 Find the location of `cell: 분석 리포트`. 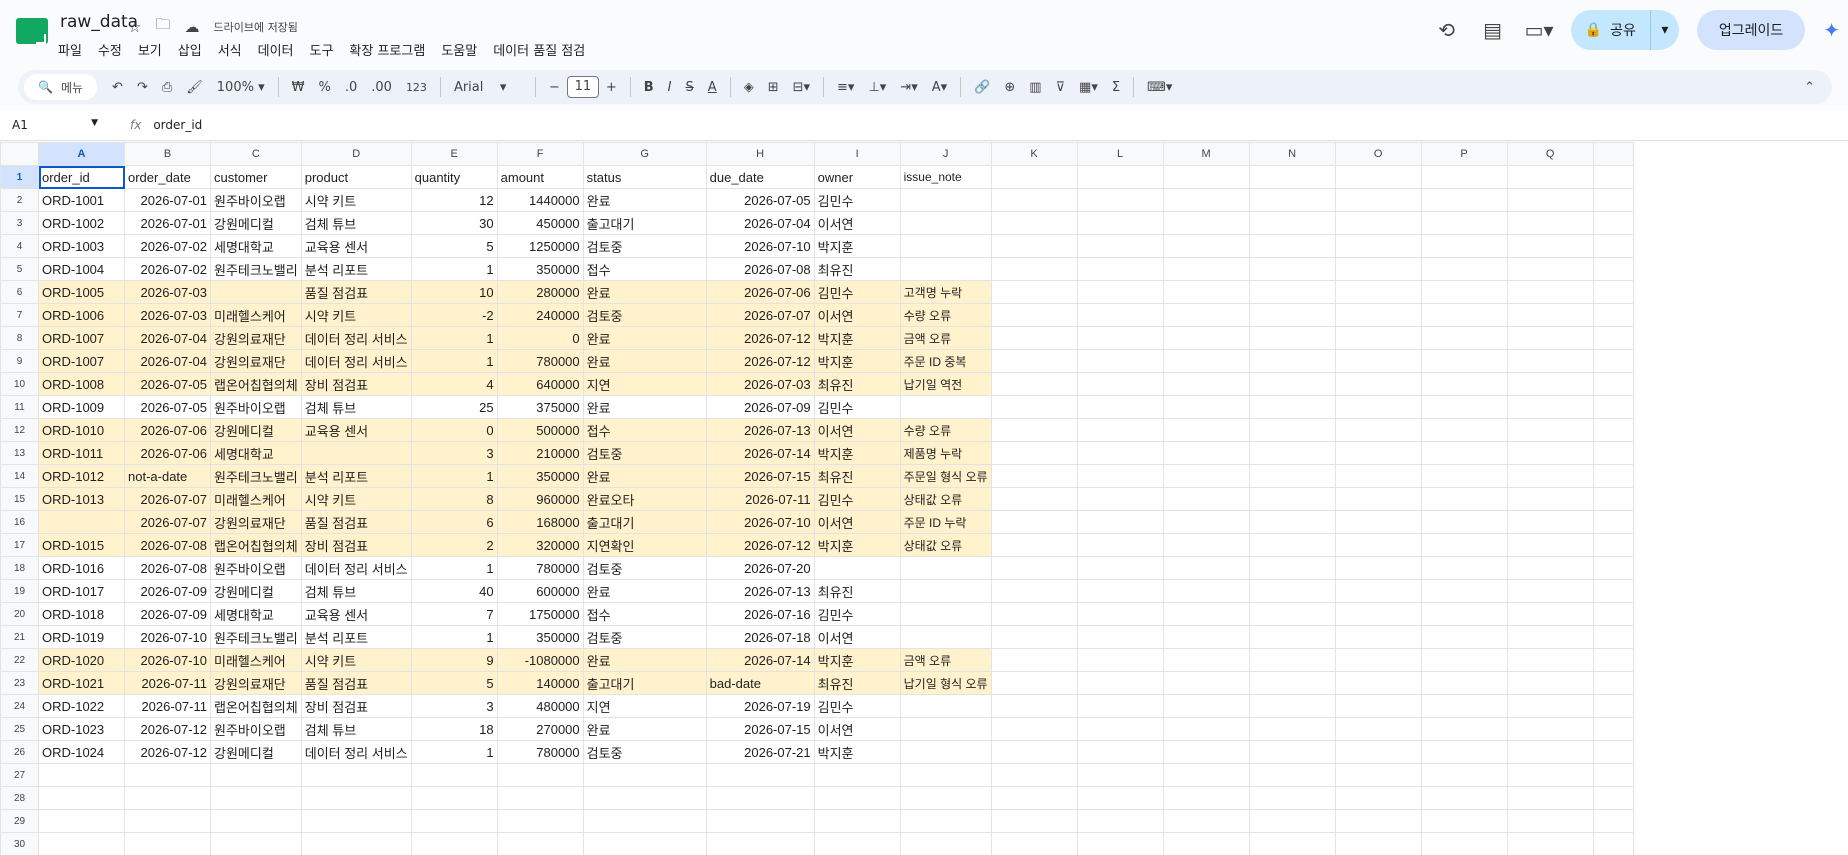

cell: 분석 리포트 is located at coordinates (356, 637).